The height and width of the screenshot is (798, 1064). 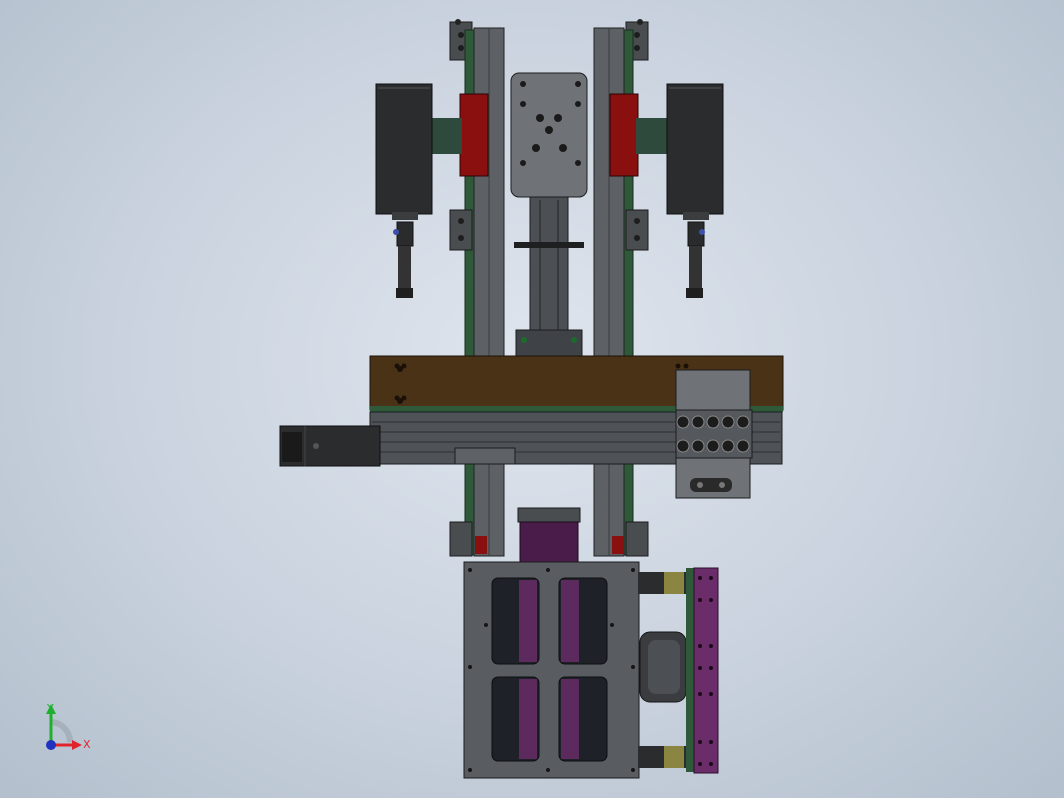 What do you see at coordinates (461, 539) in the screenshot?
I see `bottom-left-bracket` at bounding box center [461, 539].